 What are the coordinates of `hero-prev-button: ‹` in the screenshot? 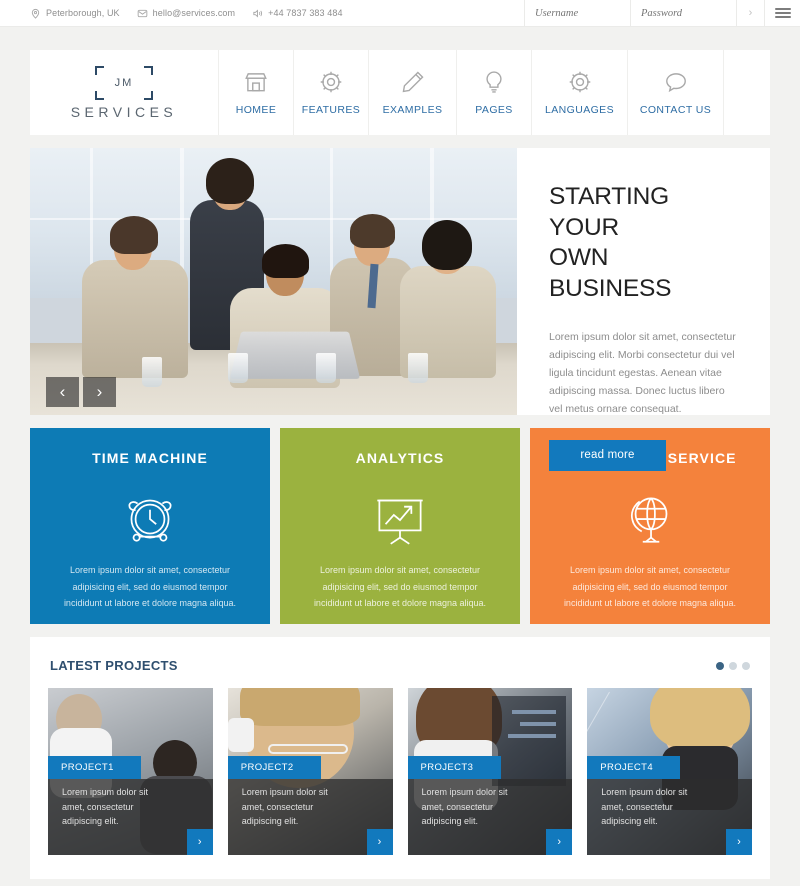 It's located at (62, 392).